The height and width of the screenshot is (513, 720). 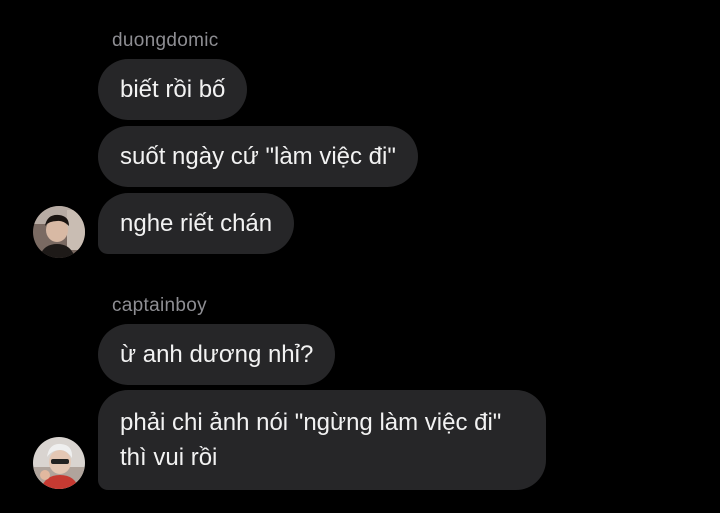 I want to click on sender-name: captainboy, so click(x=159, y=306).